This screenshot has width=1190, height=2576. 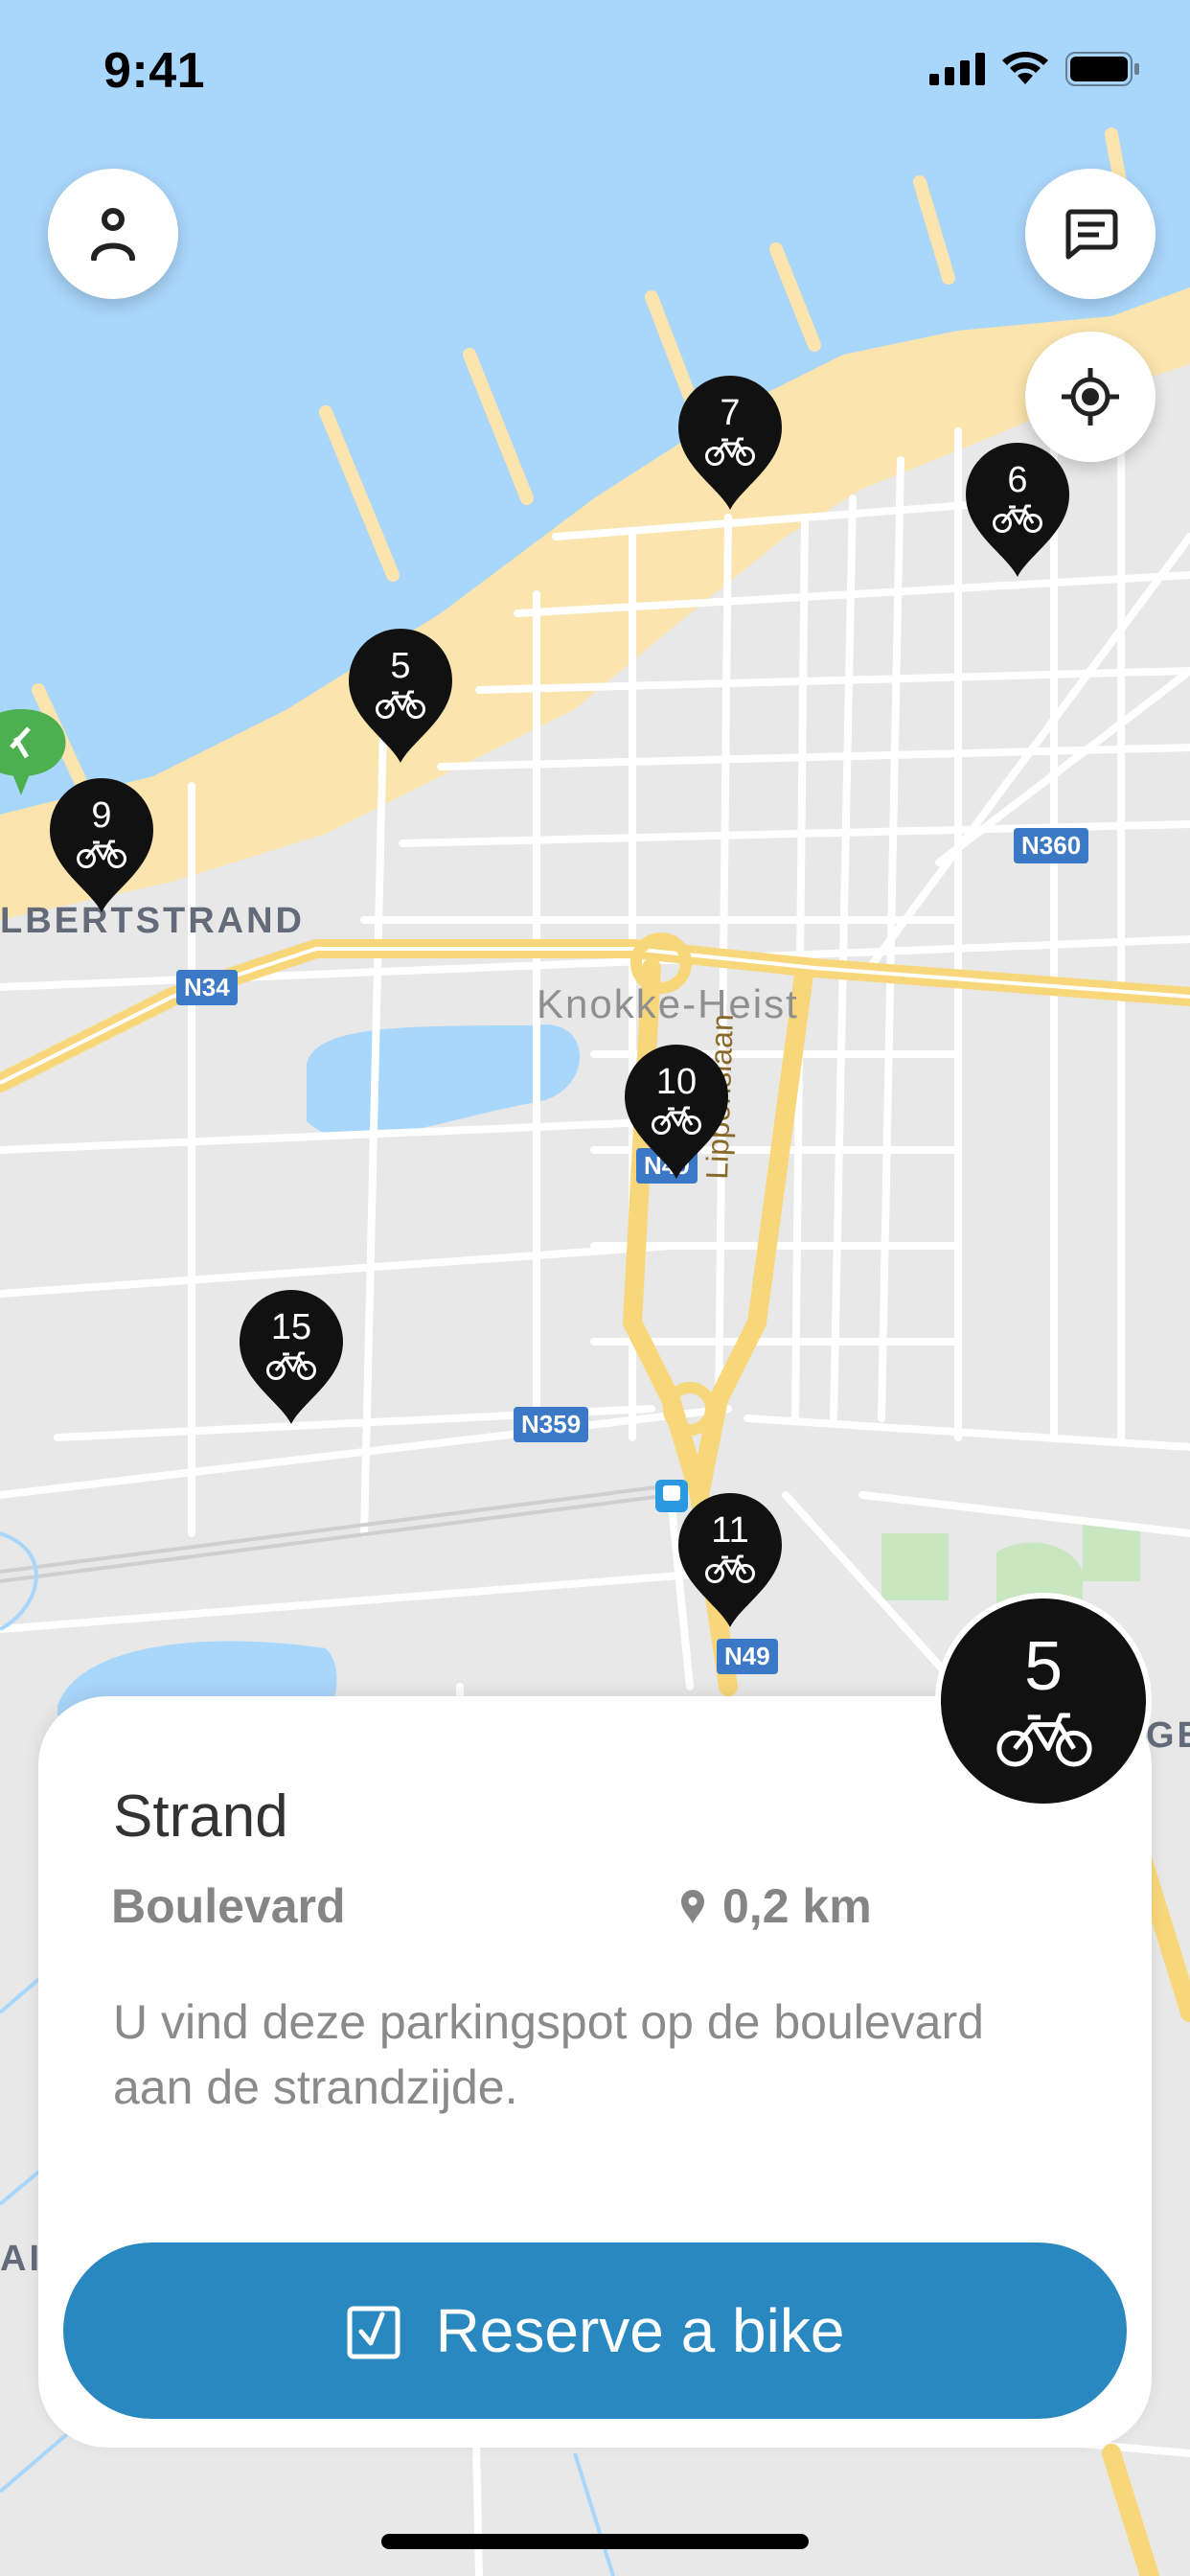 What do you see at coordinates (229, 1906) in the screenshot?
I see `station-subtitle: Boulevard` at bounding box center [229, 1906].